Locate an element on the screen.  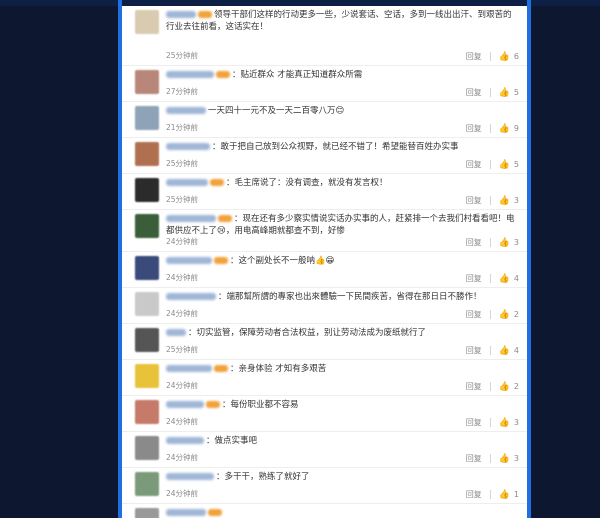
comment-time: 27分钟前 is located at coordinates (182, 91).